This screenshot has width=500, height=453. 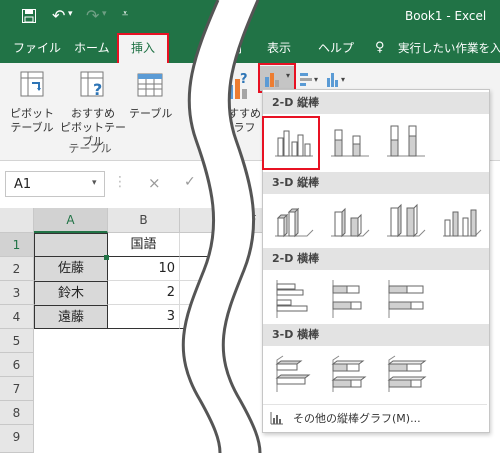 I want to click on row-header-7: 7, so click(x=17, y=389).